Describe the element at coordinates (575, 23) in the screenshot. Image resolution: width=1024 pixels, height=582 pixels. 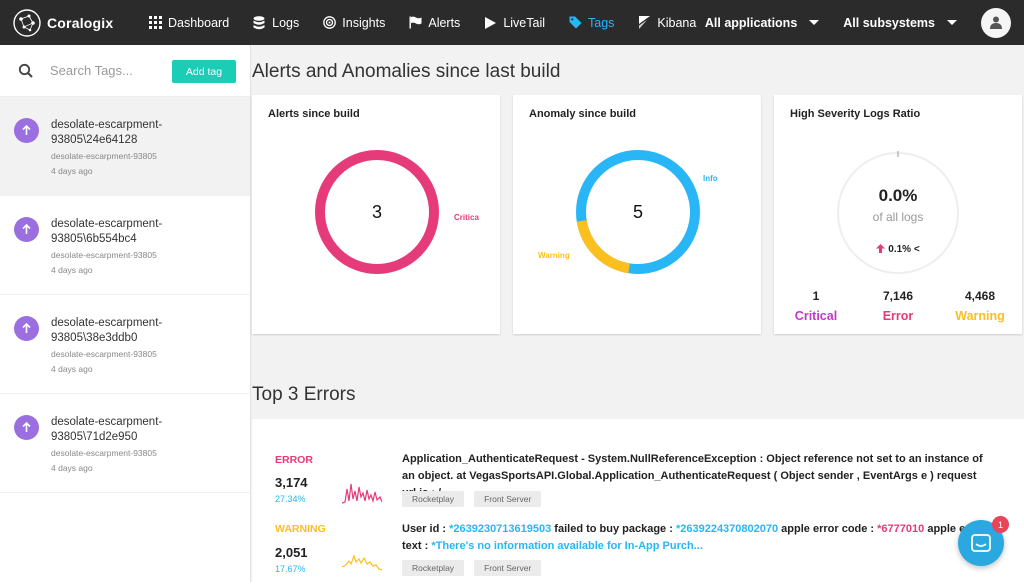
I see `tag-icon` at that location.